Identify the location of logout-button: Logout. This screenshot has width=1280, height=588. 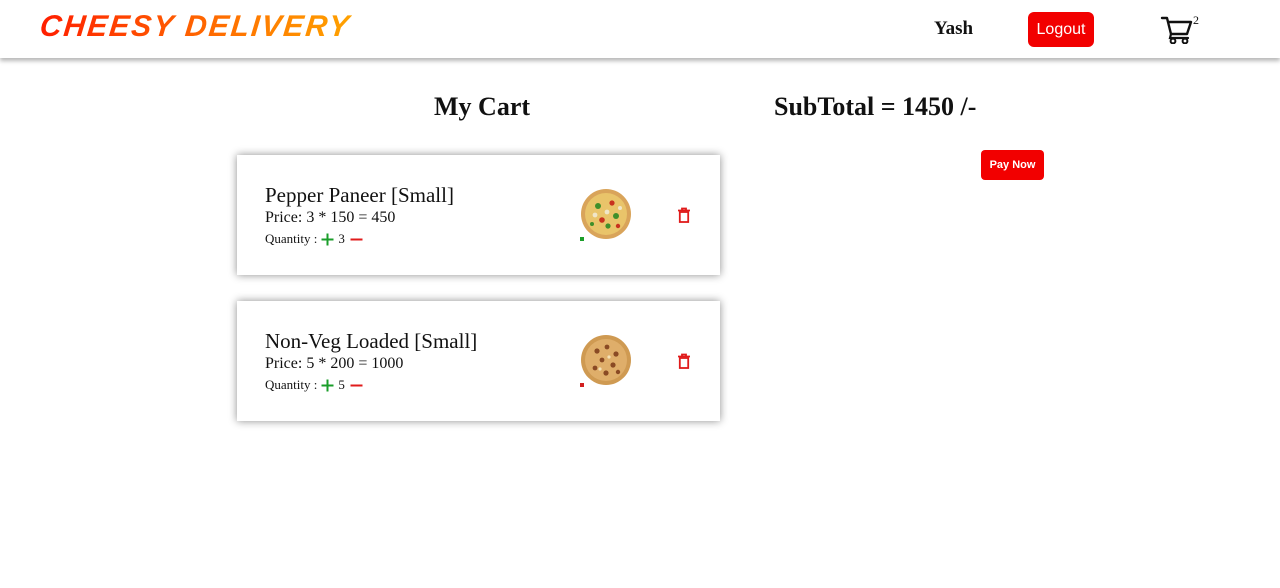
(1061, 29).